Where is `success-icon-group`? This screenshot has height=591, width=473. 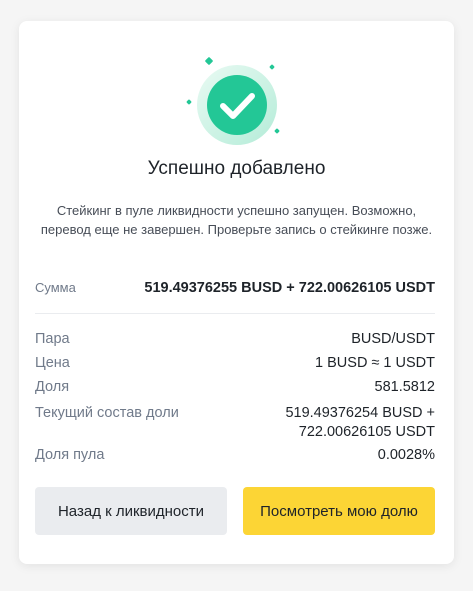 success-icon-group is located at coordinates (233, 101).